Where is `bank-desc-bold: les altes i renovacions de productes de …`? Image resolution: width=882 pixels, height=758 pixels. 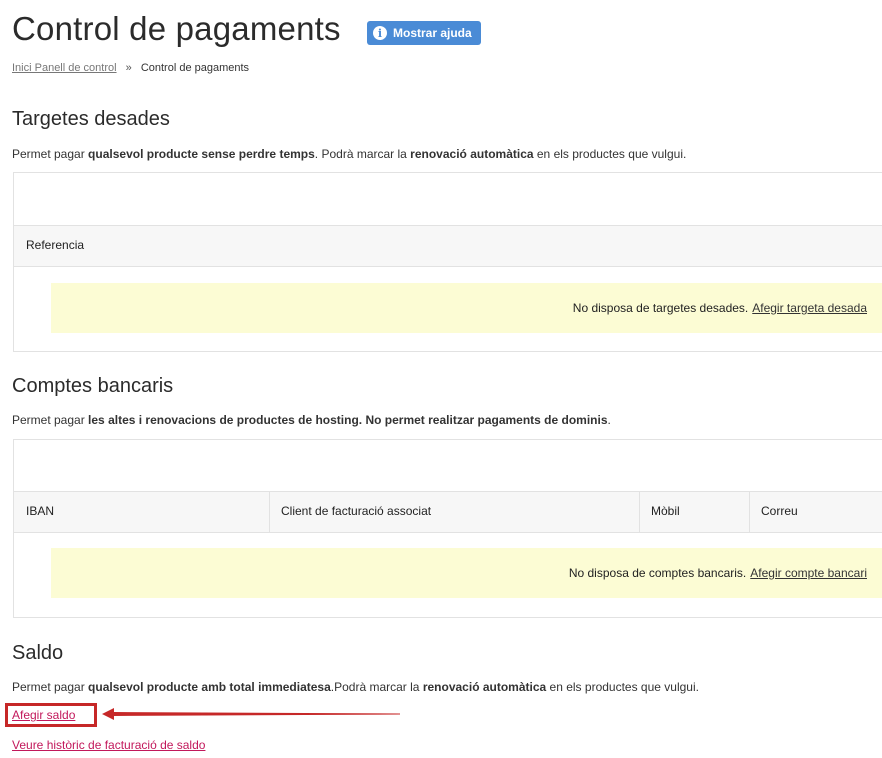
bank-desc-bold: les altes i renovacions de productes de … is located at coordinates (348, 420).